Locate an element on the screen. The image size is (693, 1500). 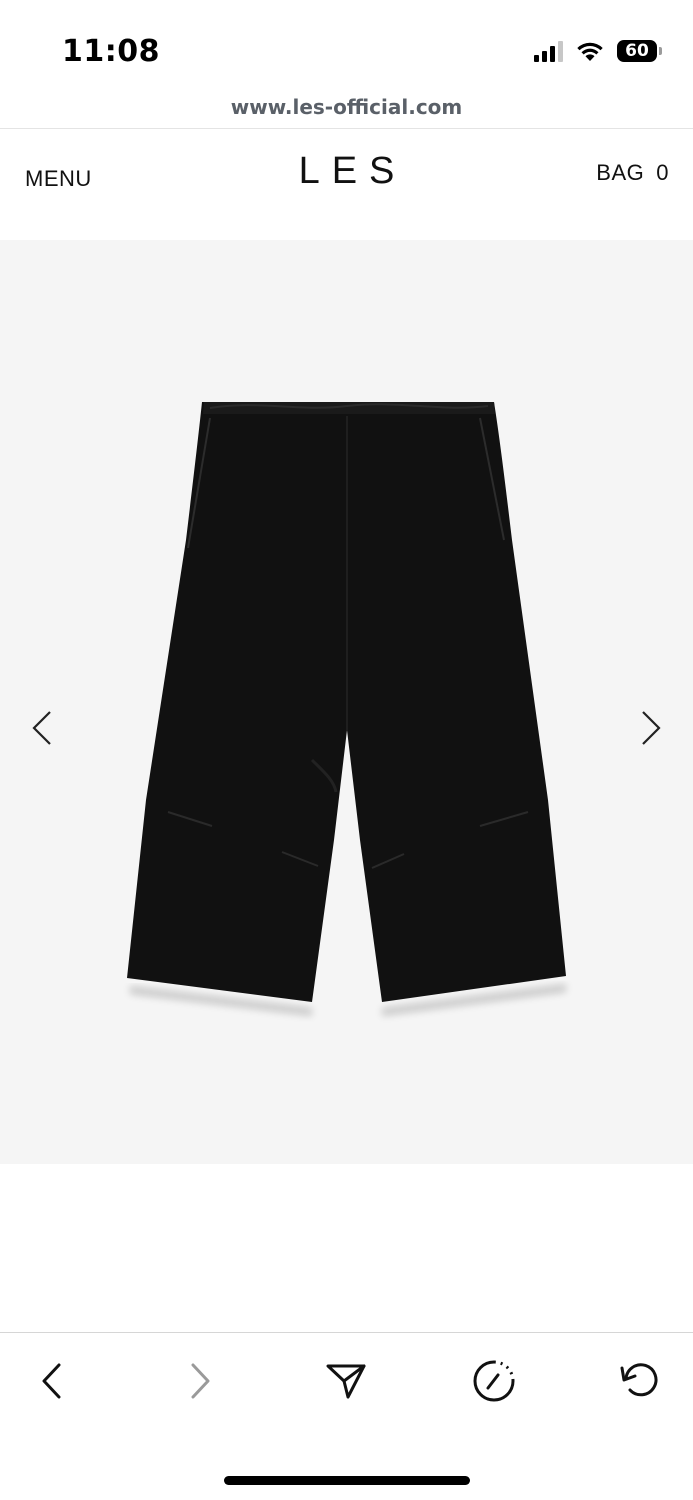
battery-level: 60 is located at coordinates (637, 50).